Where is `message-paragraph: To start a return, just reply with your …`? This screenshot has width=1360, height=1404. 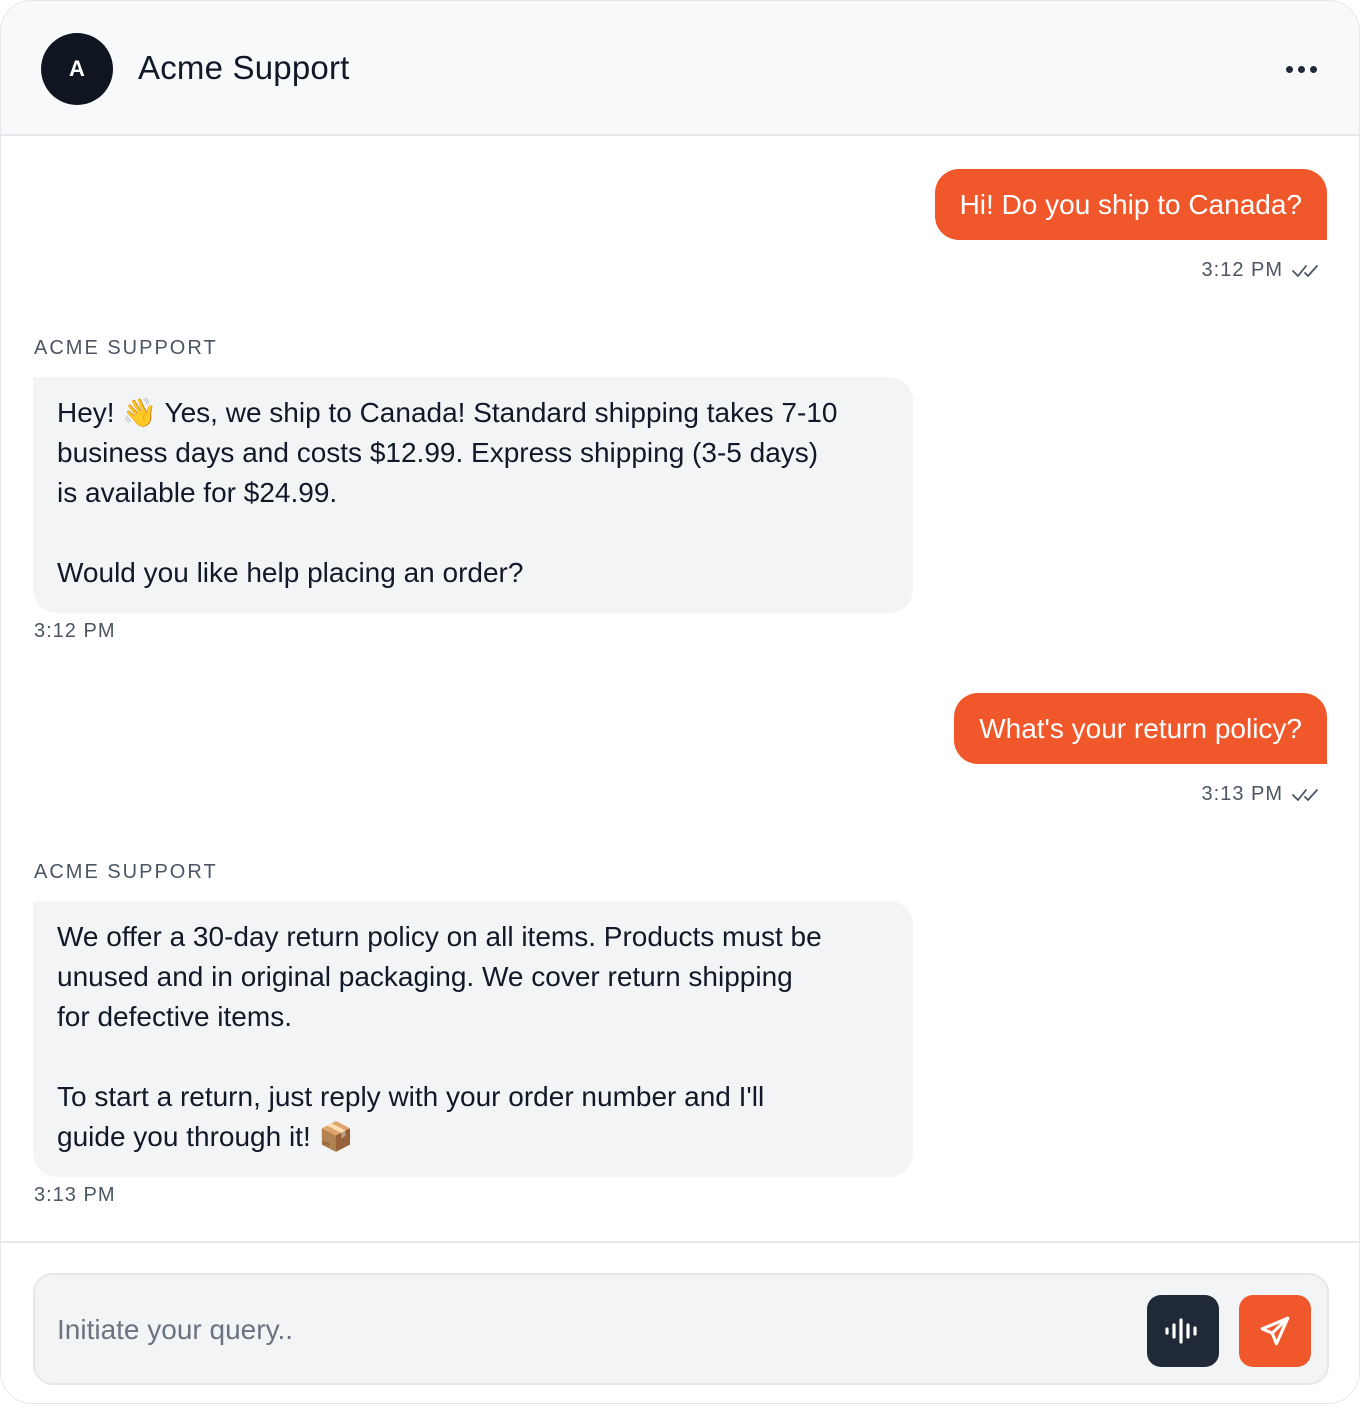
message-paragraph: To start a return, just reply with your … is located at coordinates (411, 1116).